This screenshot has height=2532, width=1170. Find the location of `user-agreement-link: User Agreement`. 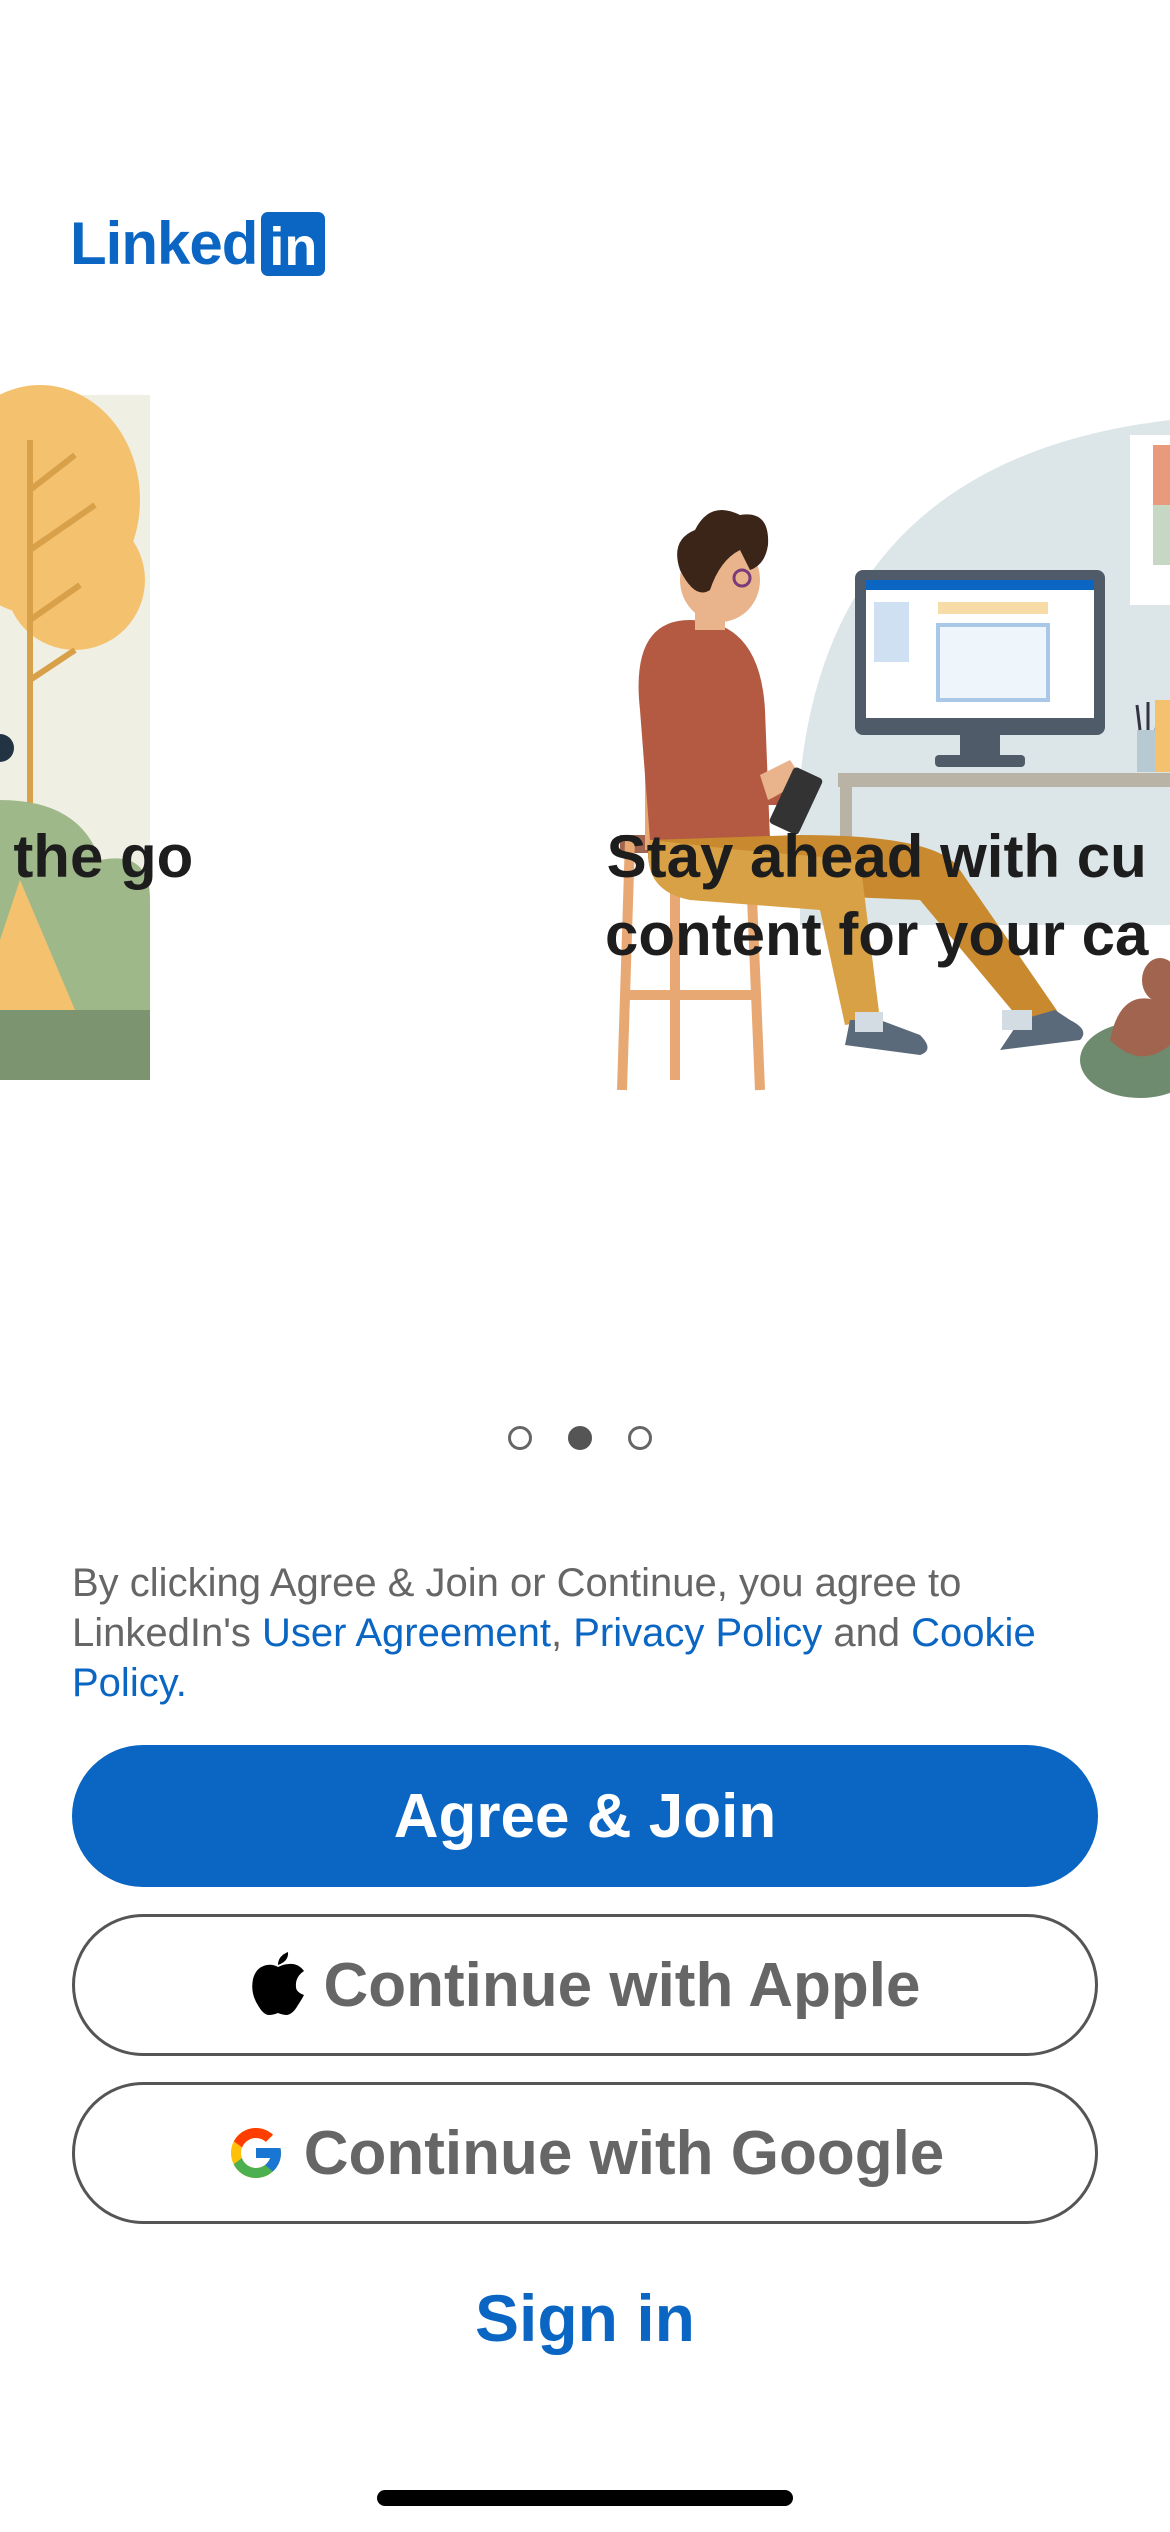

user-agreement-link: User Agreement is located at coordinates (406, 1633).